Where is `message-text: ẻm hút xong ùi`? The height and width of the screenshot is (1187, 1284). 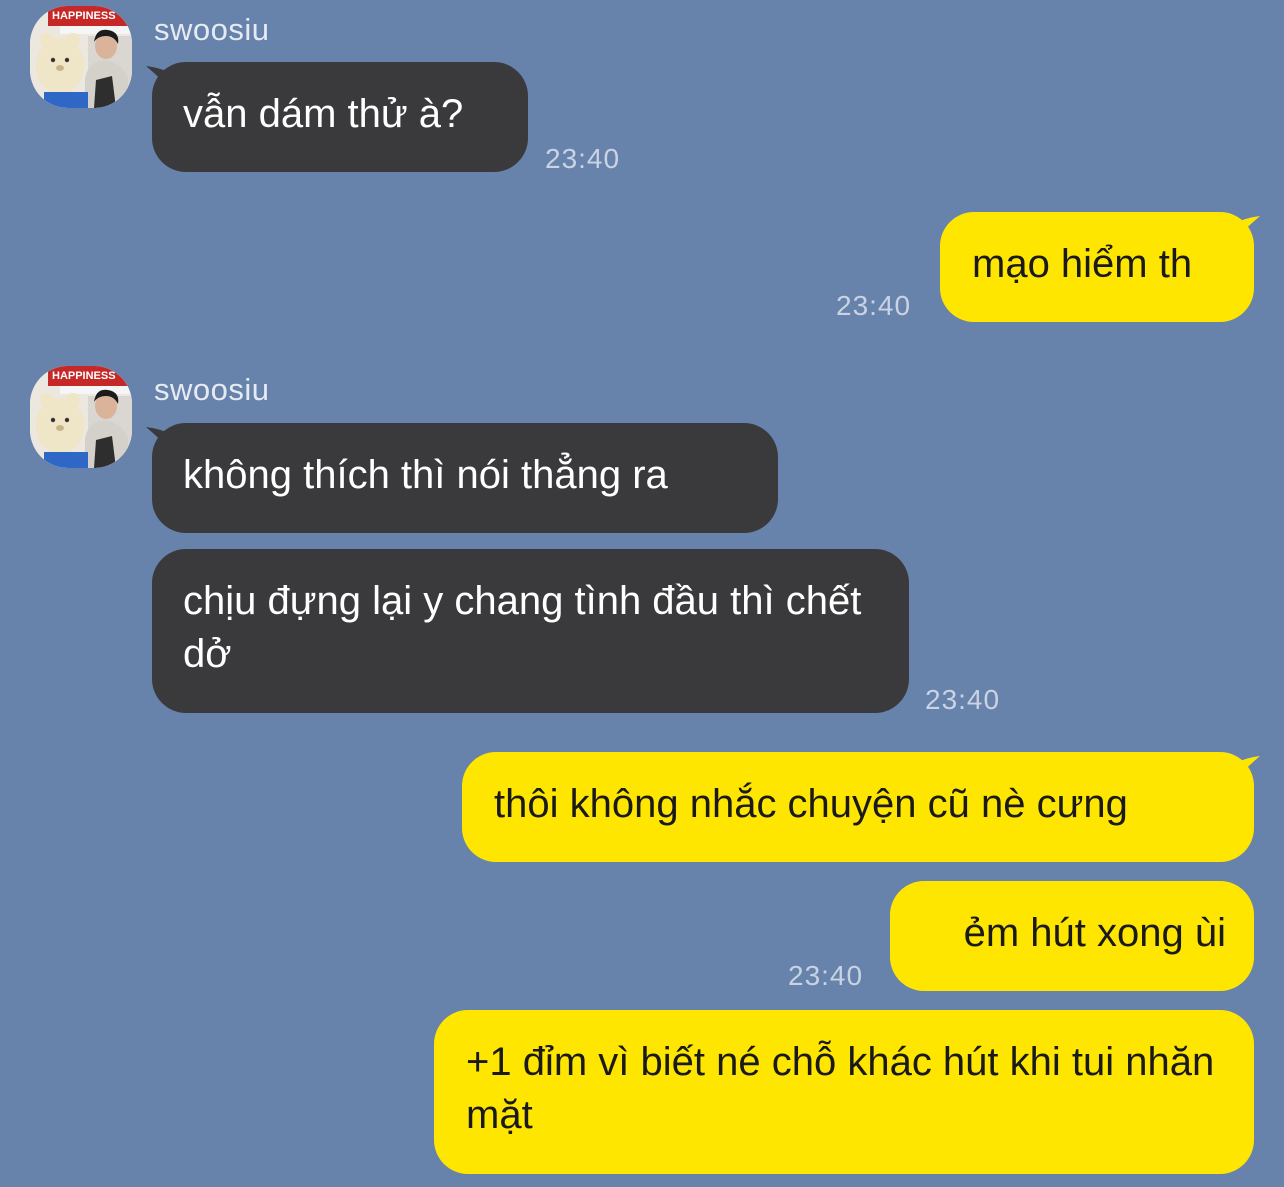
message-text: ẻm hút xong ùi is located at coordinates (1094, 933).